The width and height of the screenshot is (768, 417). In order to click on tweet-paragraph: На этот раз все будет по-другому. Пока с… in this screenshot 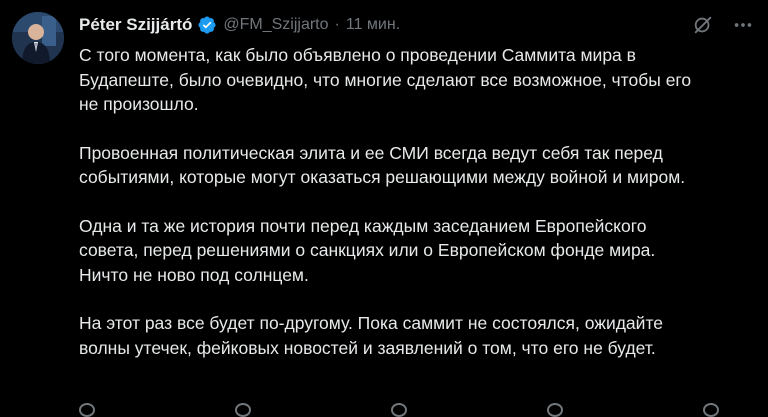, I will do `click(371, 335)`.